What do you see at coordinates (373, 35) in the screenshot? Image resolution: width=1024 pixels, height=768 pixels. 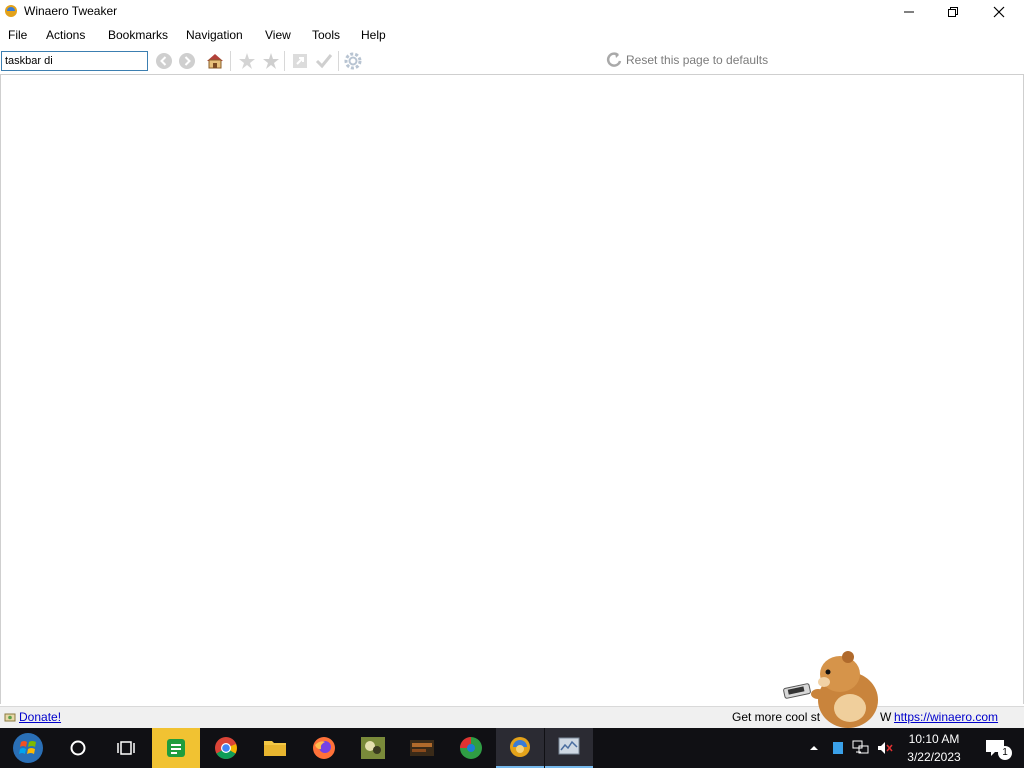 I see `menu-help: Help` at bounding box center [373, 35].